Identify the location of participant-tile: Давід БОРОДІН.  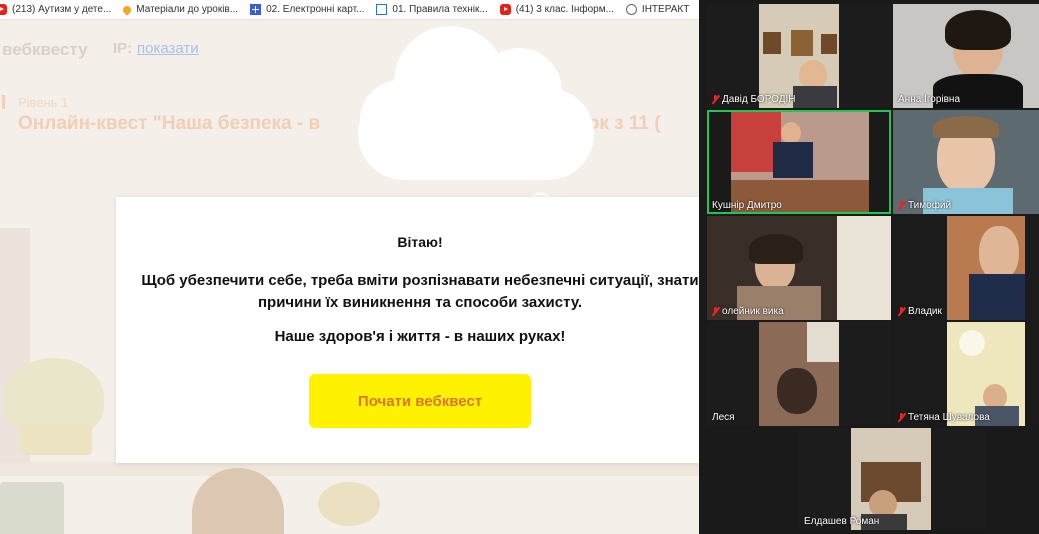
(799, 56).